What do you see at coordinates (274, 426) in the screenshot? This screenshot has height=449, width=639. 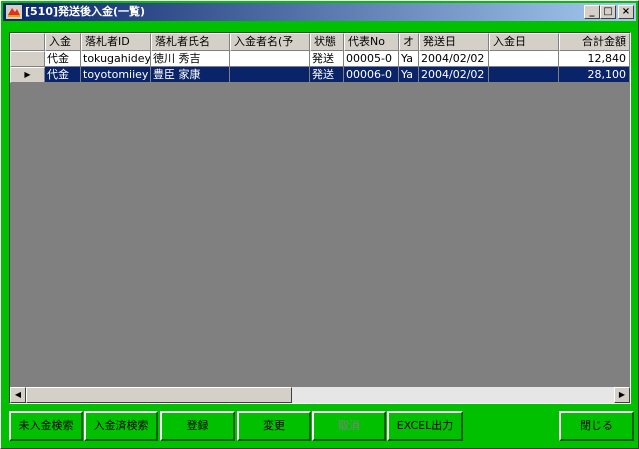 I see `change-button: 変更` at bounding box center [274, 426].